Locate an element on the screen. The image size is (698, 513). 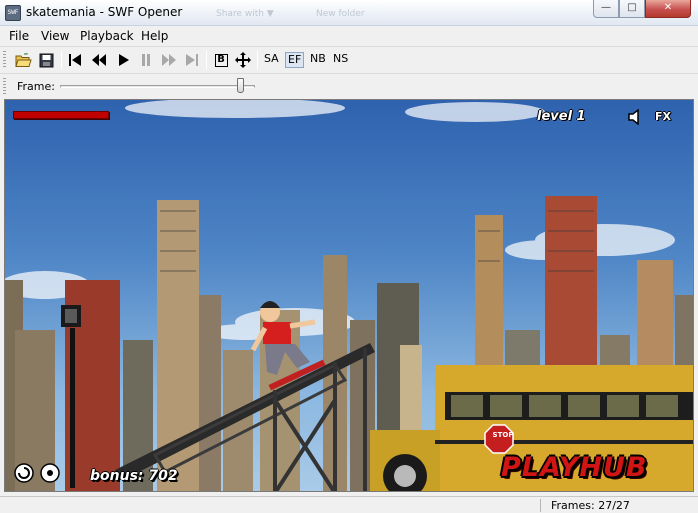
frame-bar: Frame: is located at coordinates (349, 85).